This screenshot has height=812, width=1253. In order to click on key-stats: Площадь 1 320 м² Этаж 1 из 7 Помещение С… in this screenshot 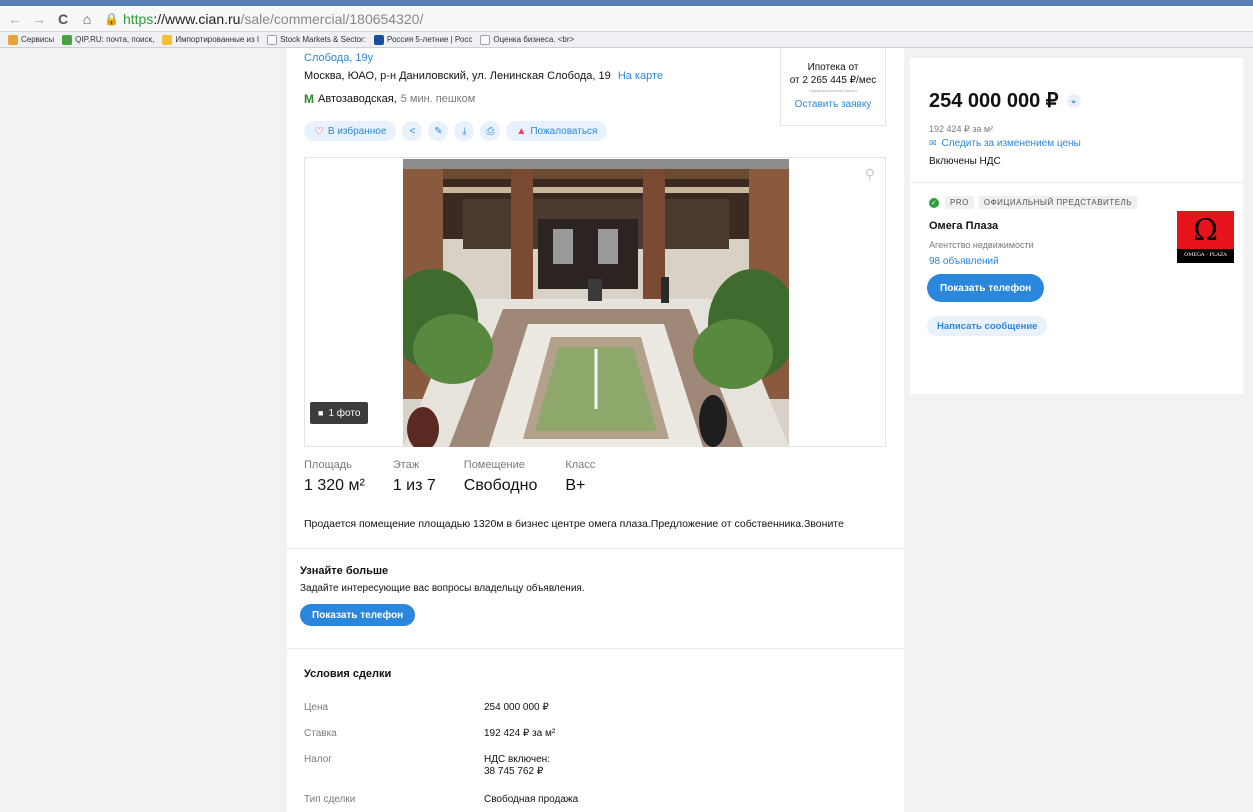, I will do `click(463, 477)`.